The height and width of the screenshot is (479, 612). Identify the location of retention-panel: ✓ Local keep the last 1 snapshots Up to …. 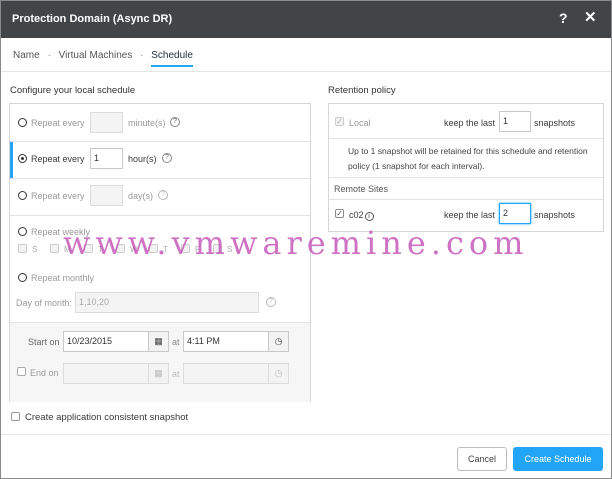
(466, 167).